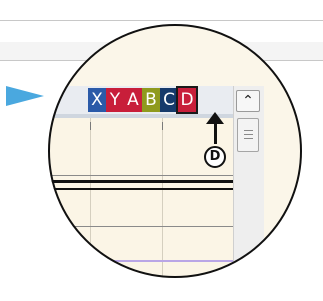 The height and width of the screenshot is (301, 323). I want to click on badge-c: C, so click(169, 100).